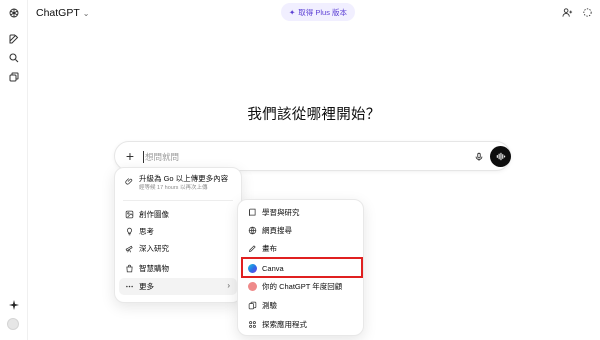 The width and height of the screenshot is (600, 340). Describe the element at coordinates (269, 305) in the screenshot. I see `menu-item-label: 測驗` at that location.